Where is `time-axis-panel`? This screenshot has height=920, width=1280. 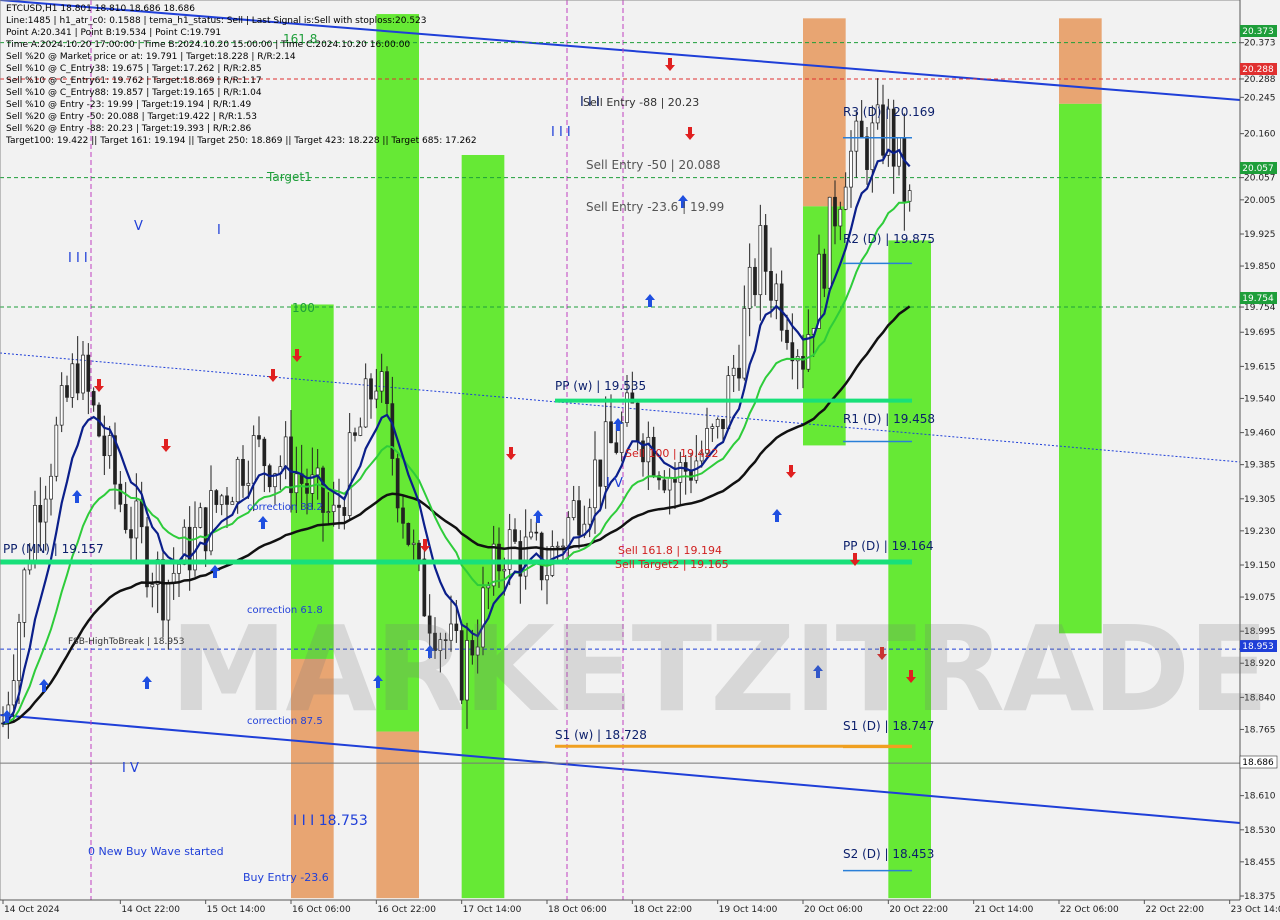 time-axis-panel is located at coordinates (620, 910).